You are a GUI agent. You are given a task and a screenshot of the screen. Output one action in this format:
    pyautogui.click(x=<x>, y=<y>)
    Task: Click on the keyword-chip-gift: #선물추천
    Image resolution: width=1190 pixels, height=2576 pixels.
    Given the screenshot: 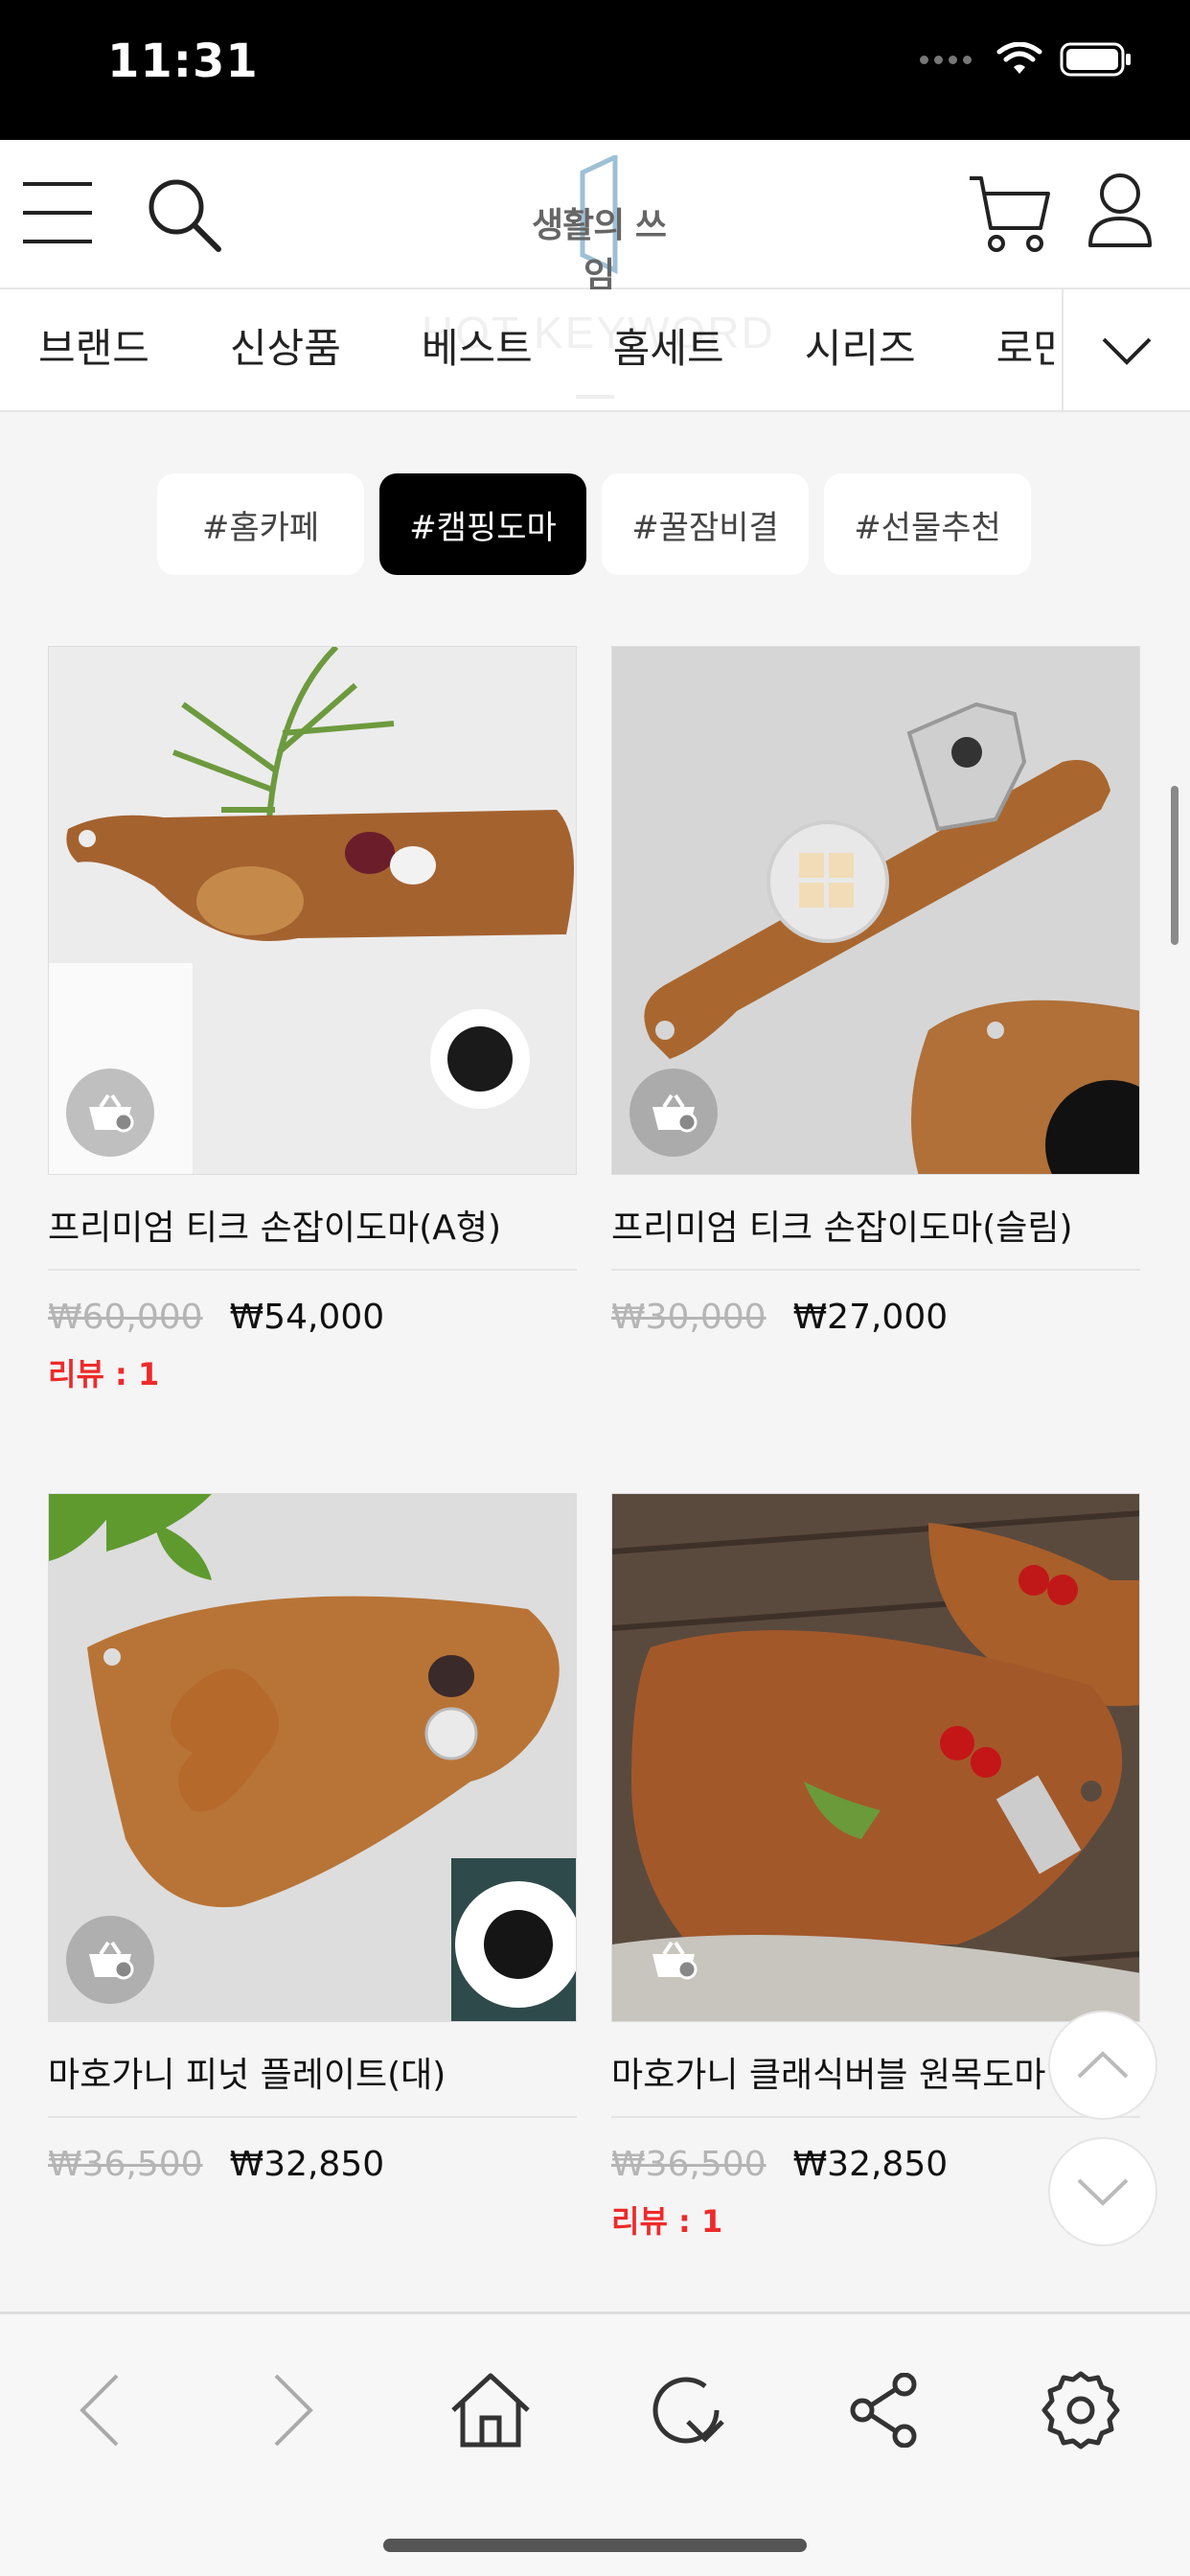 What is the action you would take?
    pyautogui.click(x=928, y=524)
    